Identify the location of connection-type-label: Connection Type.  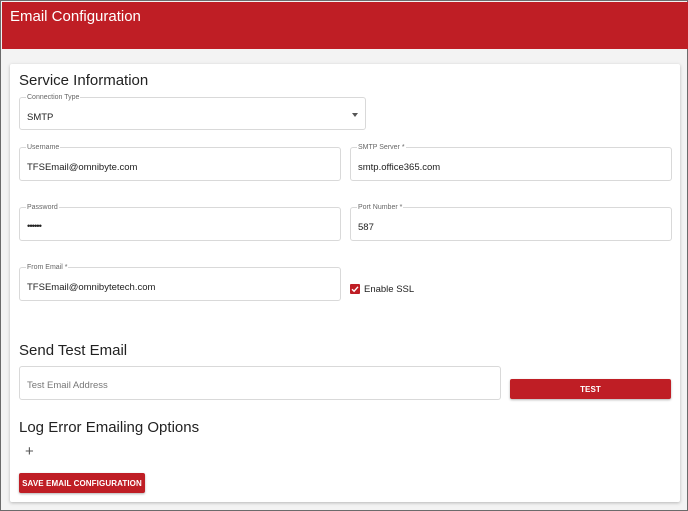
(53, 98).